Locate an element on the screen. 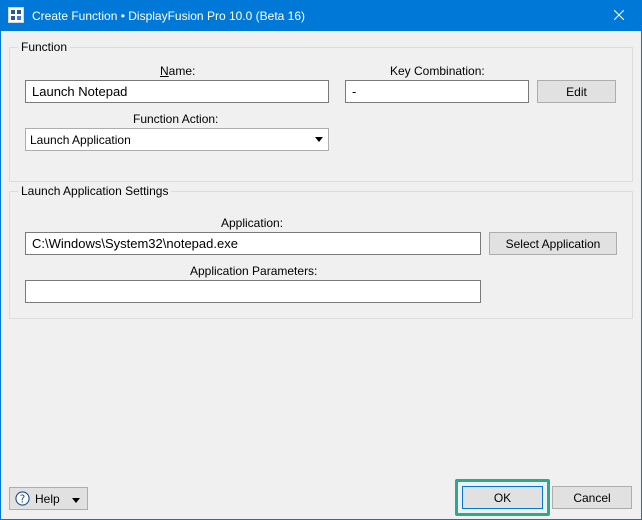 The width and height of the screenshot is (642, 520). ok-label: OK is located at coordinates (502, 497).